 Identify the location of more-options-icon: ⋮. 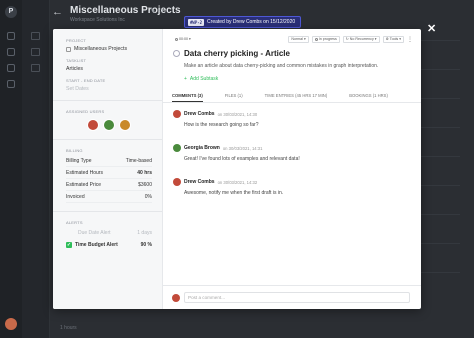
(410, 39).